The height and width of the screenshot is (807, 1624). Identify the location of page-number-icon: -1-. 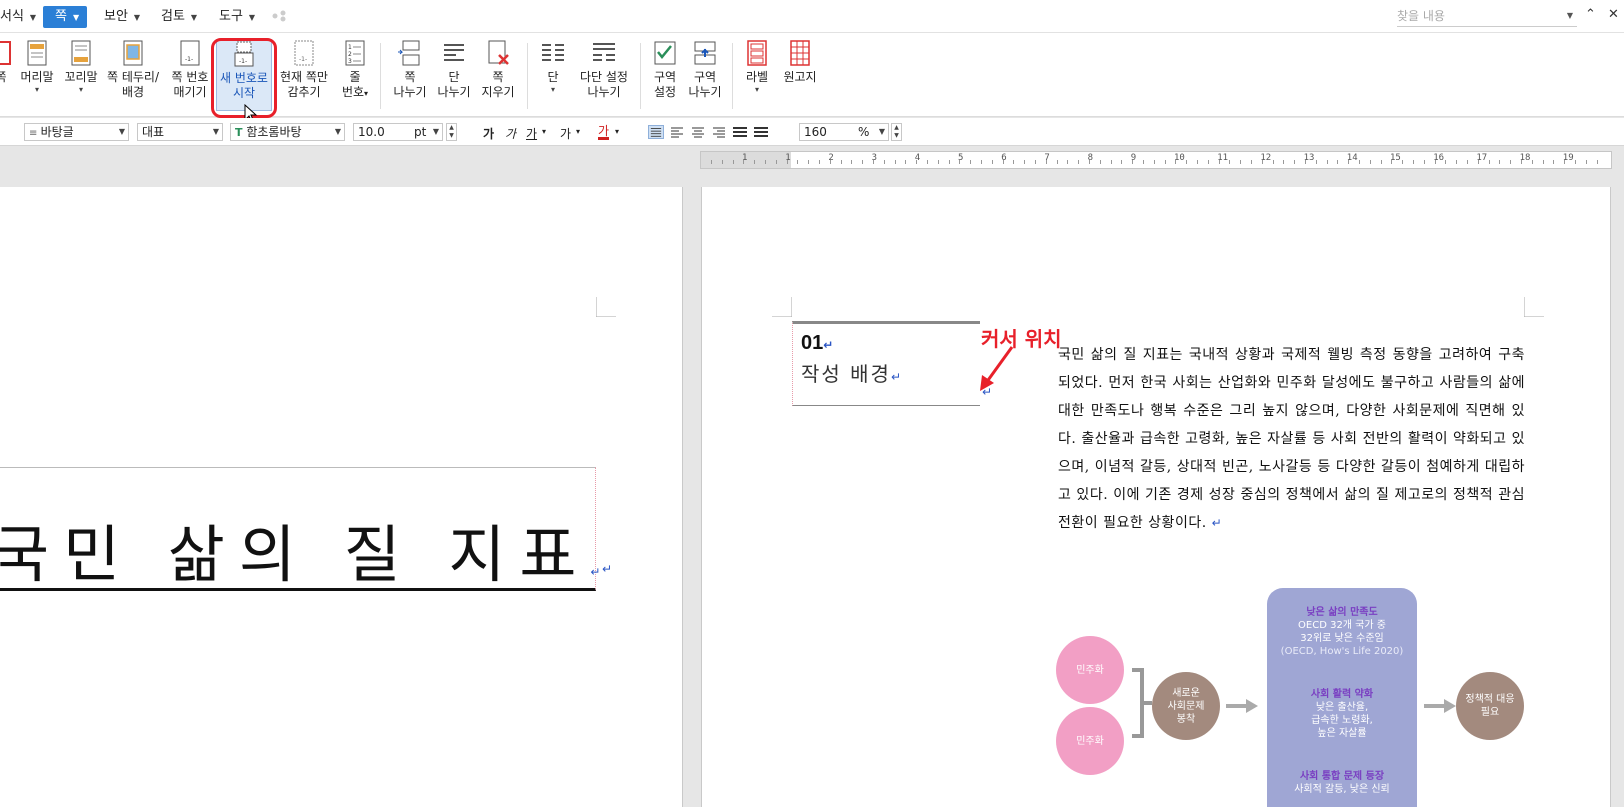
(190, 53).